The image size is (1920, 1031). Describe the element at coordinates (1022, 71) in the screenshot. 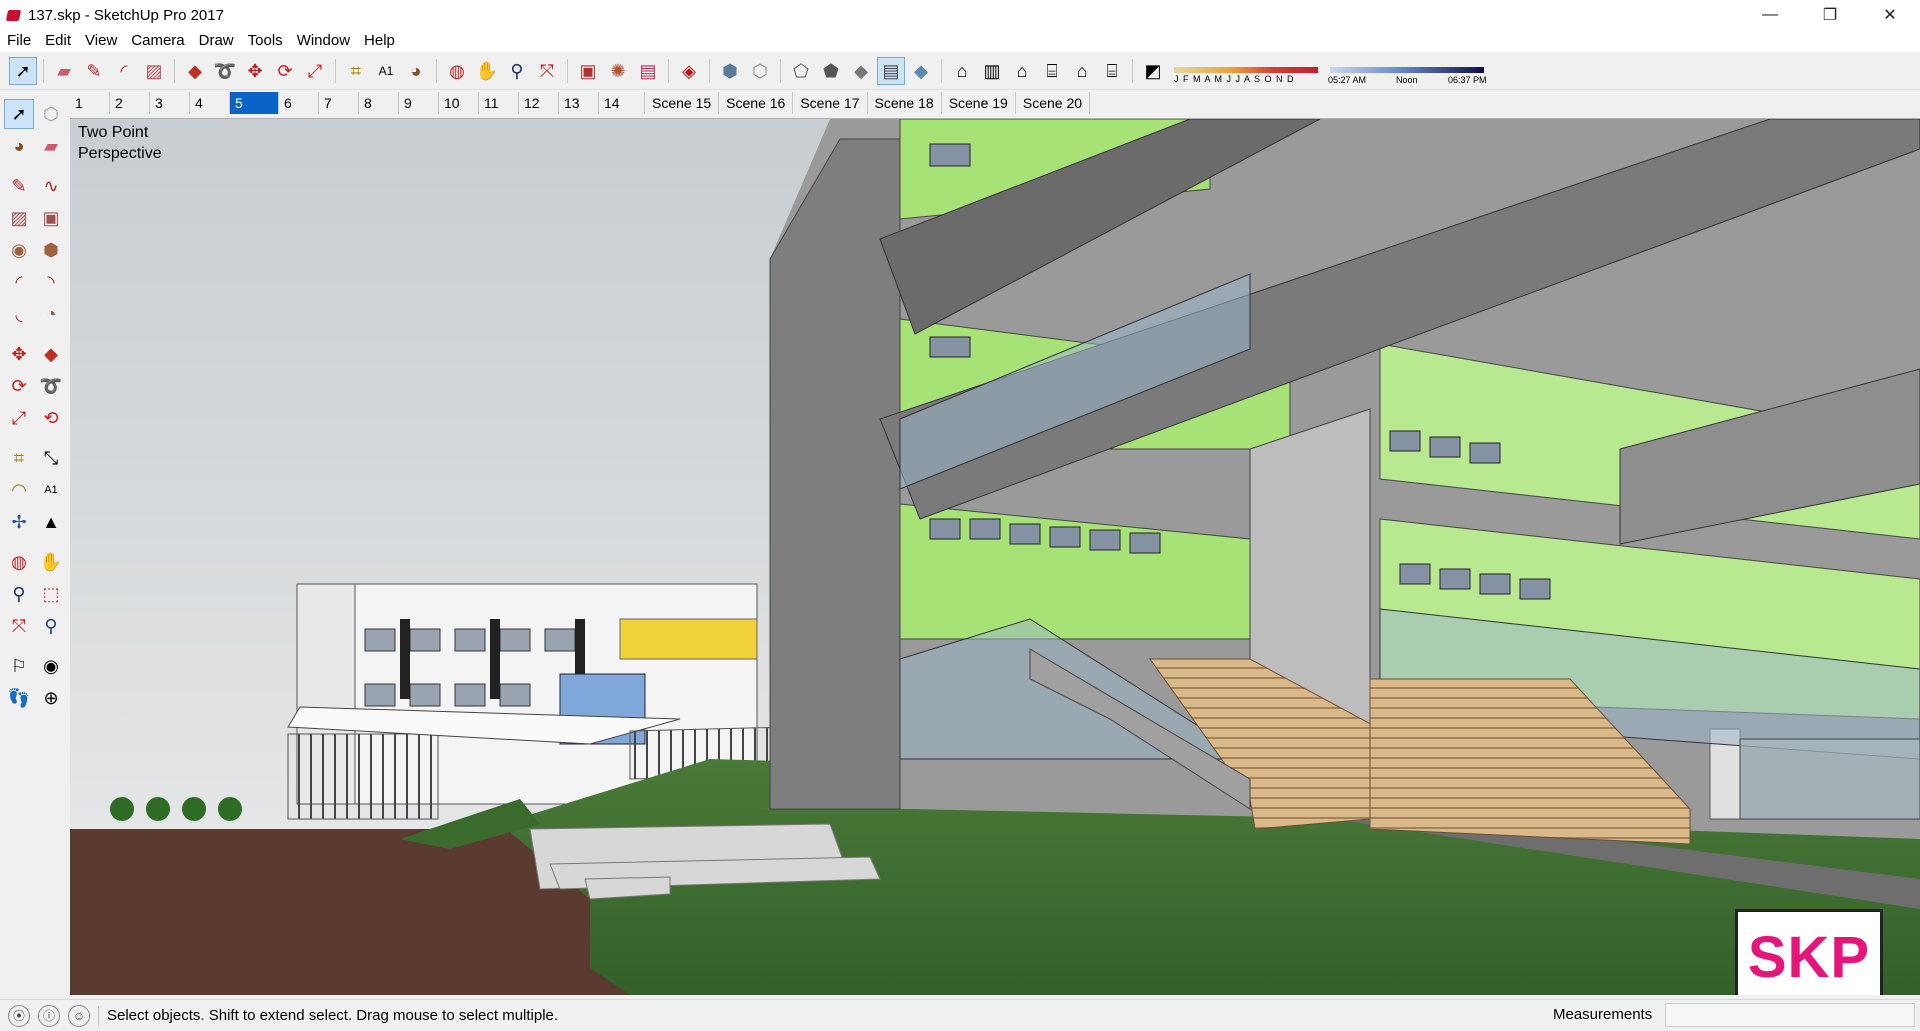

I see `front-view-icon: ⌂` at that location.